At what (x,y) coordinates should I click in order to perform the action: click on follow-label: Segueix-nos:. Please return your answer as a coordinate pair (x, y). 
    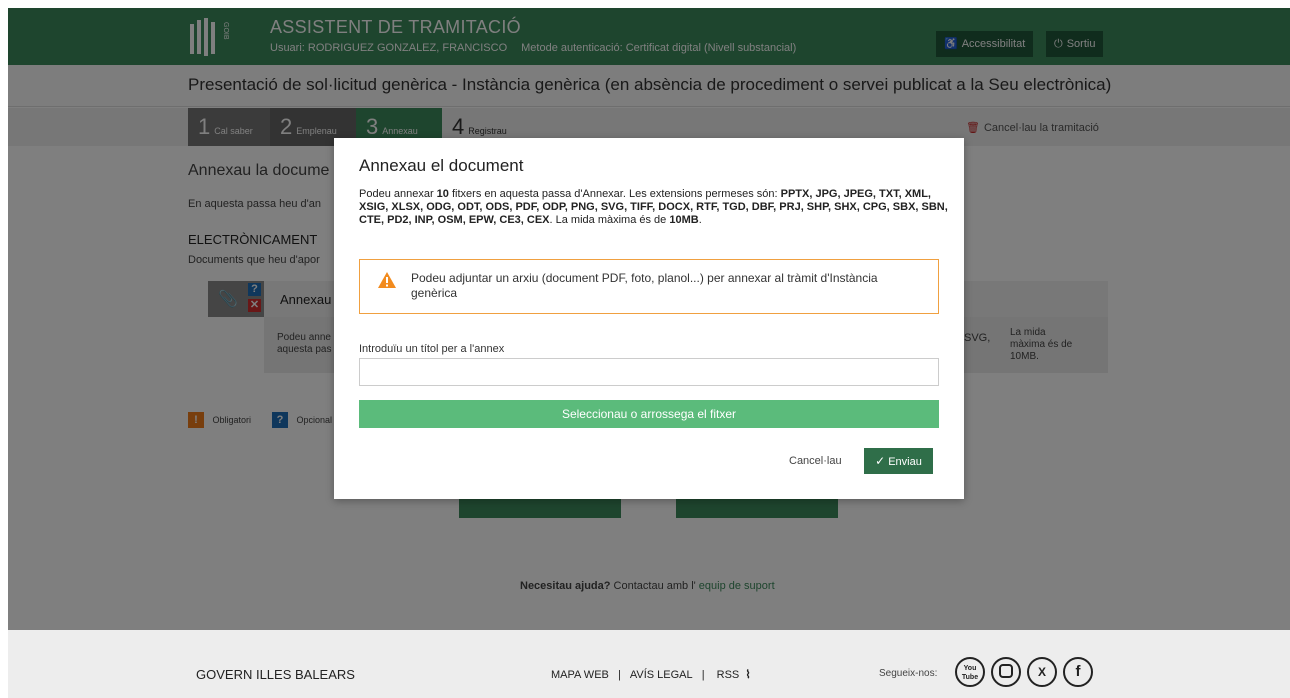
    Looking at the image, I should click on (908, 673).